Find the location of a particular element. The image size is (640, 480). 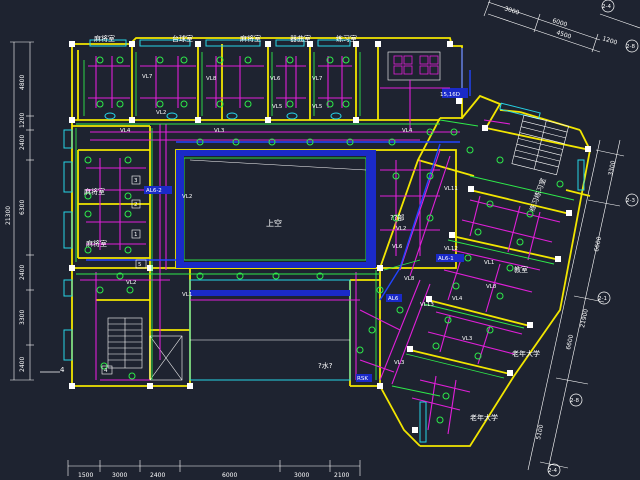

panel-label-al6: AL6 is located at coordinates (393, 299).